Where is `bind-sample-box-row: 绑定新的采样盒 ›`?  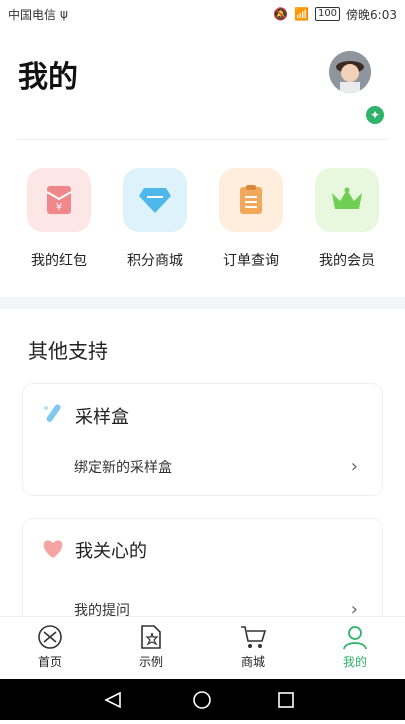 bind-sample-box-row: 绑定新的采样盒 › is located at coordinates (216, 466).